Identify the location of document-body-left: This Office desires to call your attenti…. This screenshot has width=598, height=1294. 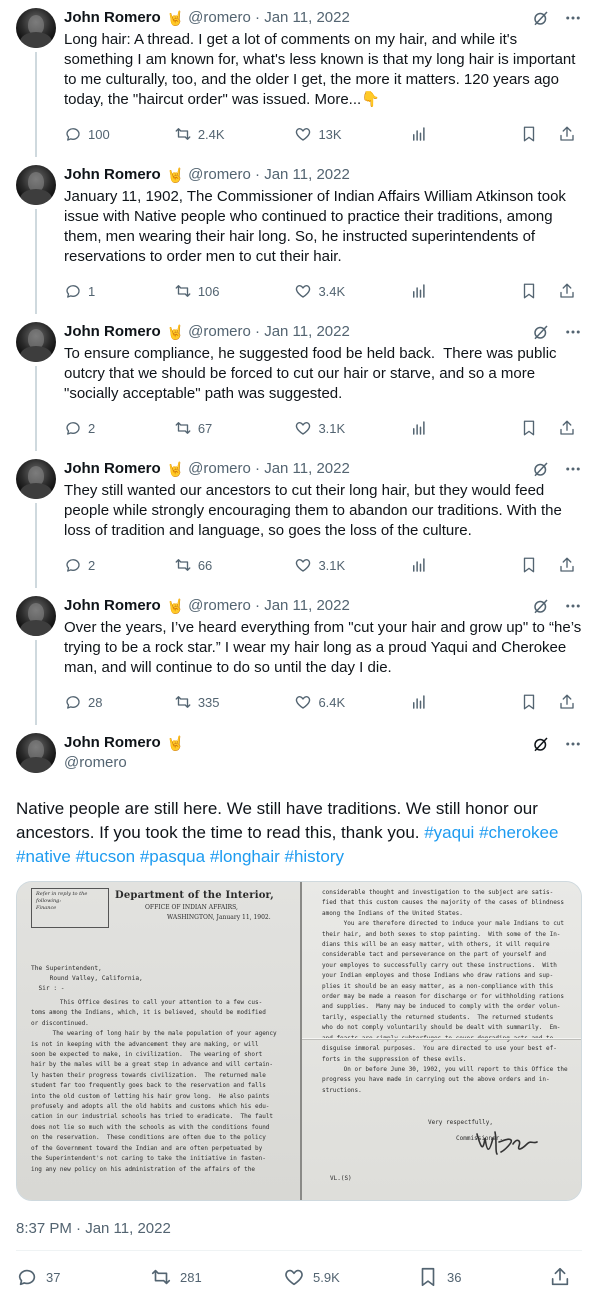
(154, 1086).